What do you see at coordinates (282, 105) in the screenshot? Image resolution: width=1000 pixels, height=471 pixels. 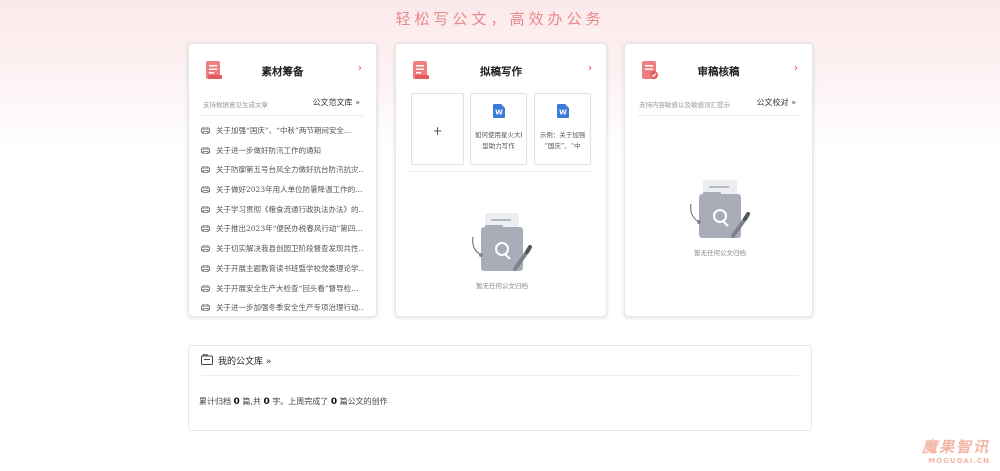 I see `material-subheader: 支持根据意见生成文章 公文范文库 »` at bounding box center [282, 105].